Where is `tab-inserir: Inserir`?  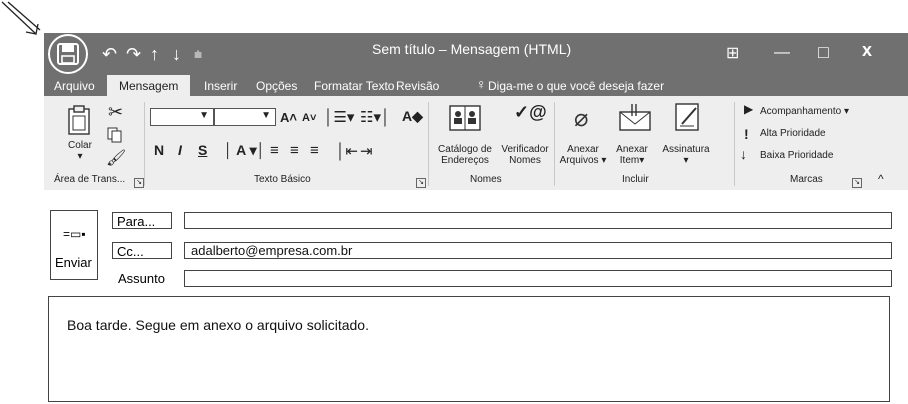
tab-inserir: Inserir is located at coordinates (220, 86).